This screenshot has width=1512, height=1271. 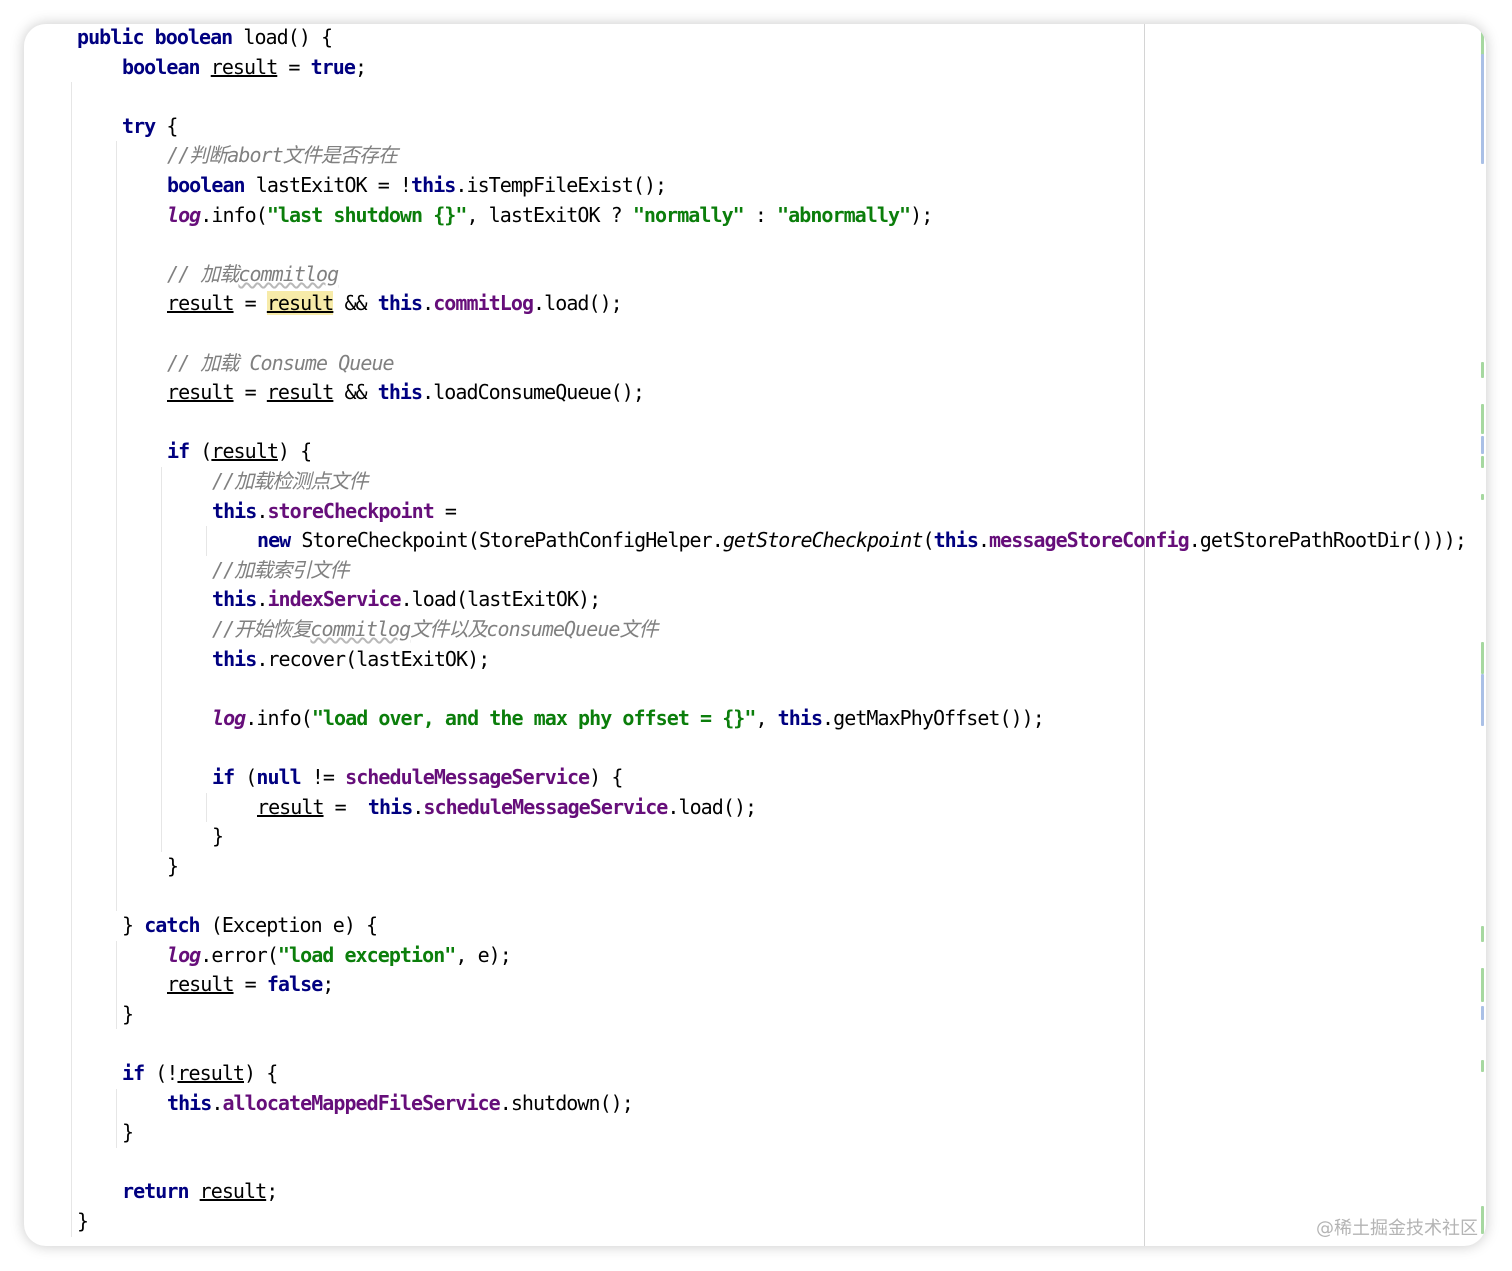 I want to click on code-line: // 加载 Consume Queue, so click(x=281, y=363).